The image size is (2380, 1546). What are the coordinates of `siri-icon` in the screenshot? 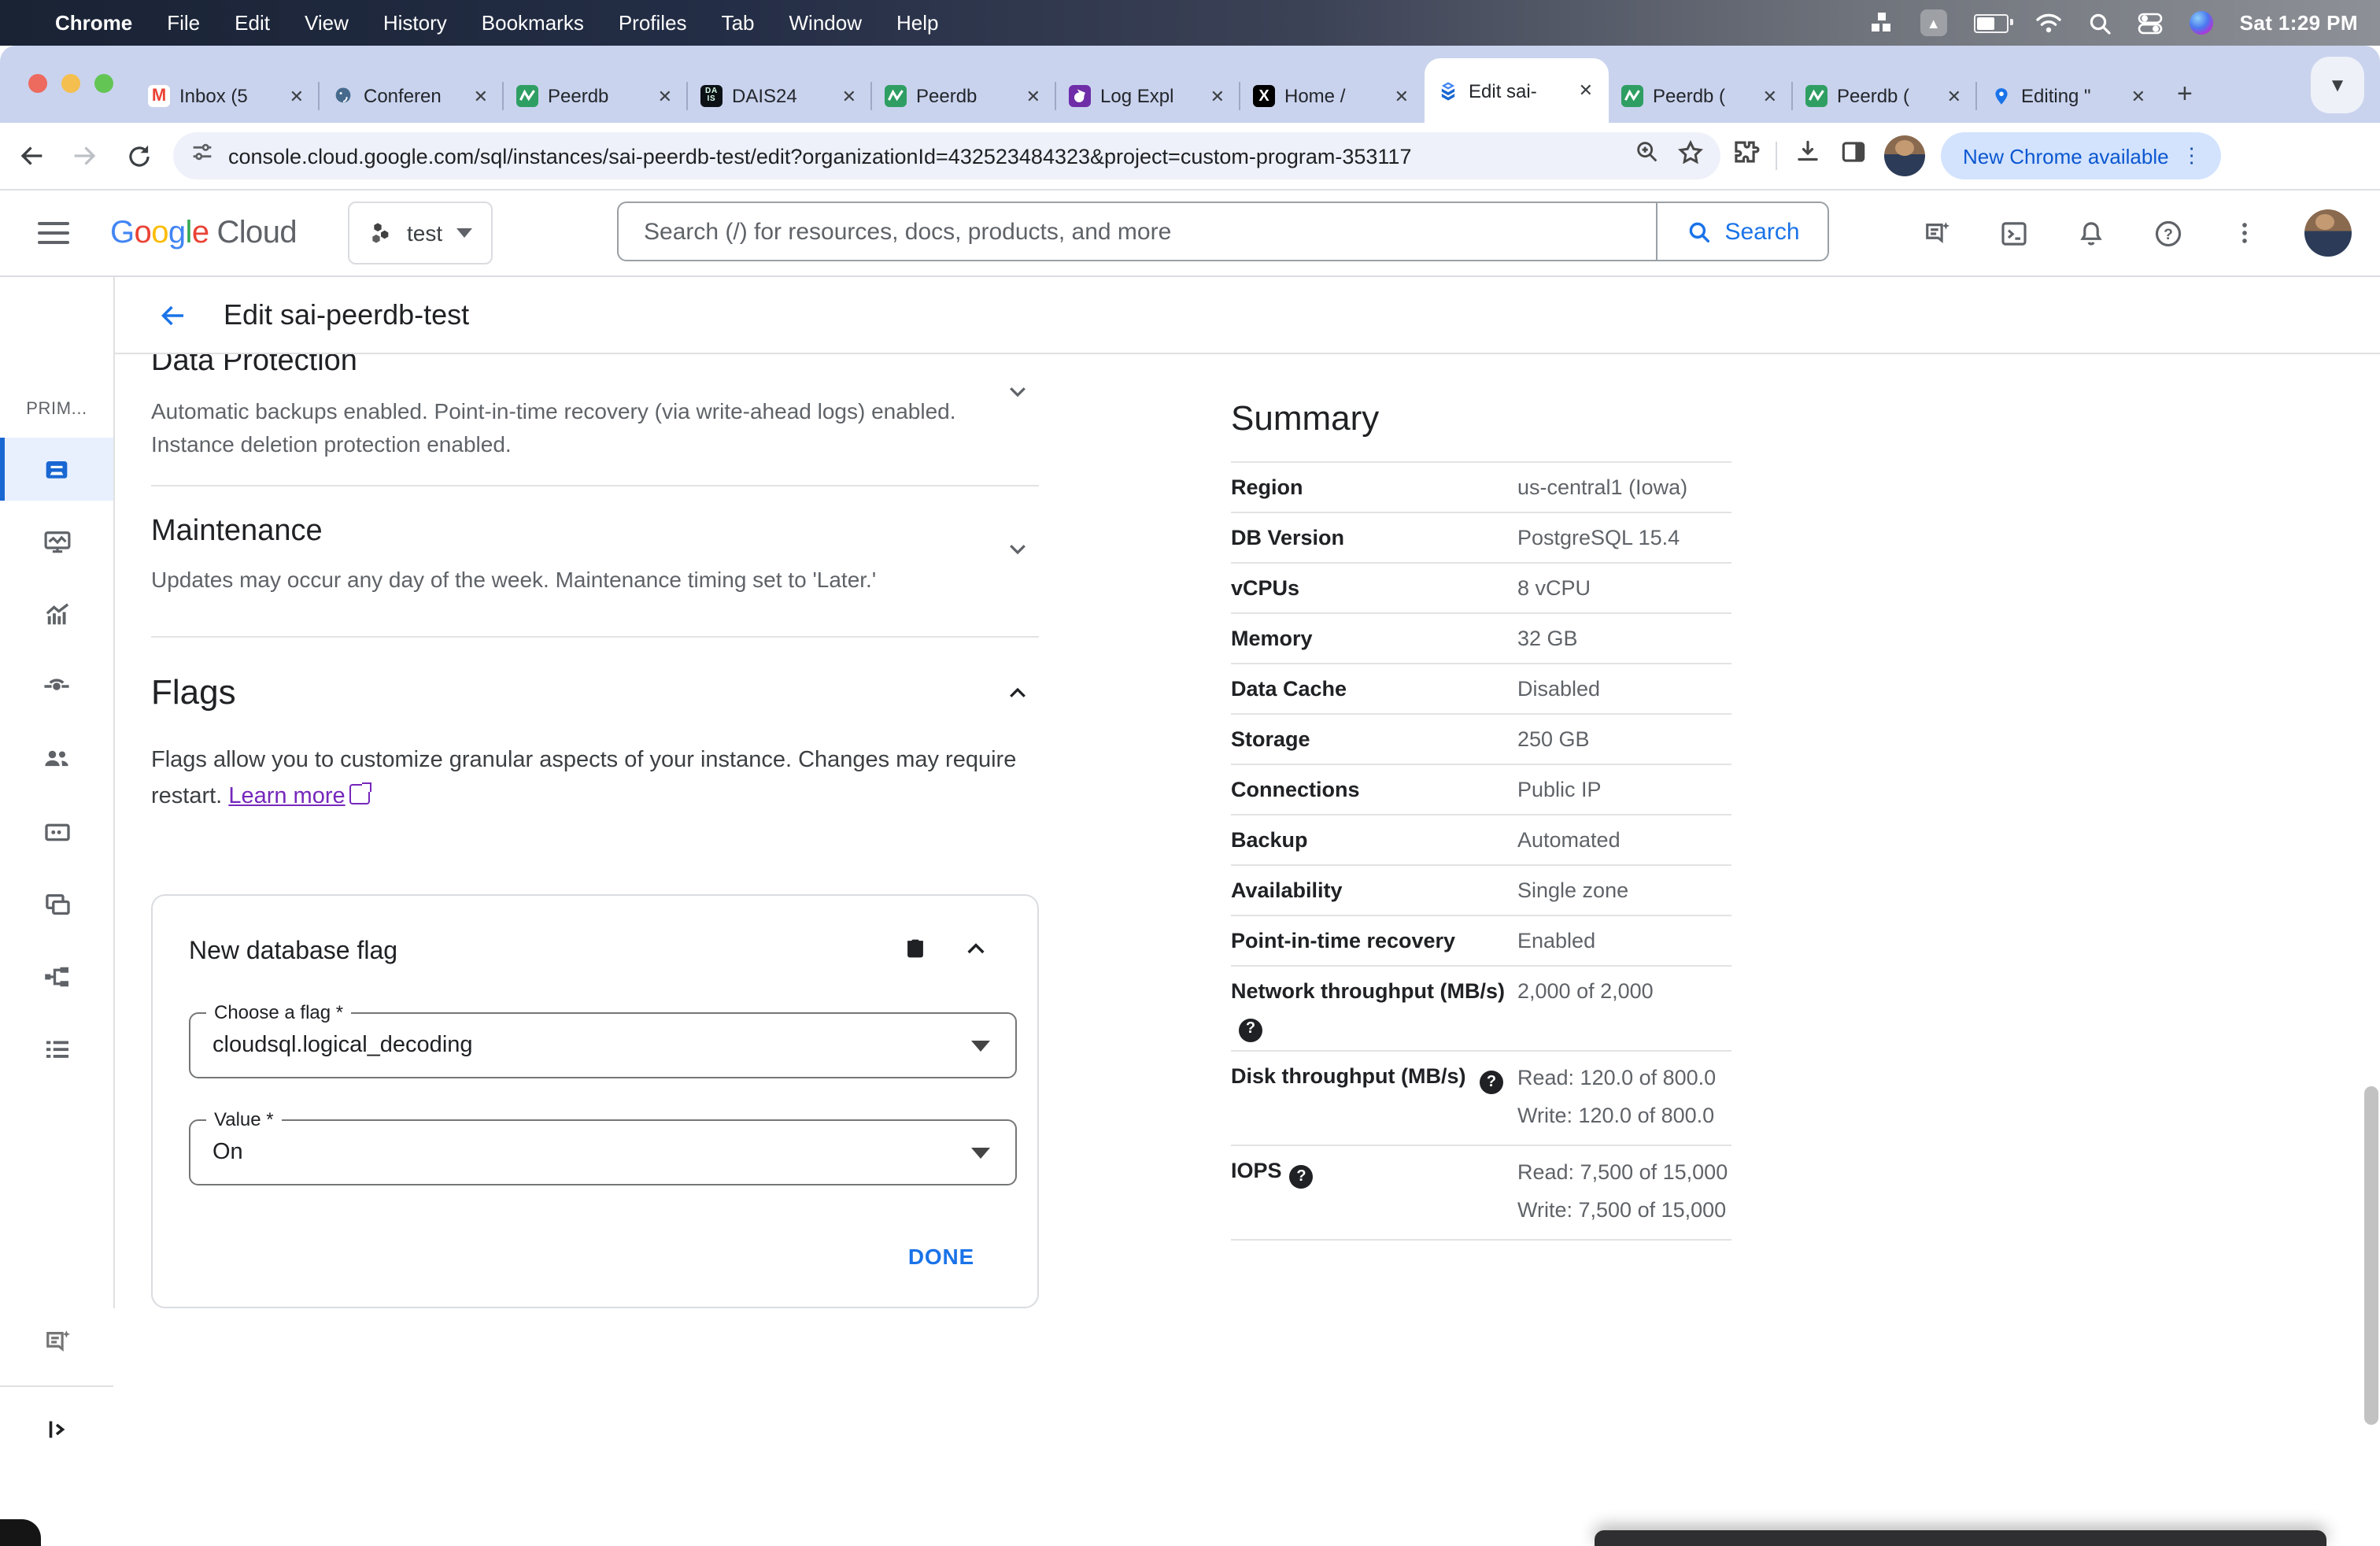 It's located at (2201, 23).